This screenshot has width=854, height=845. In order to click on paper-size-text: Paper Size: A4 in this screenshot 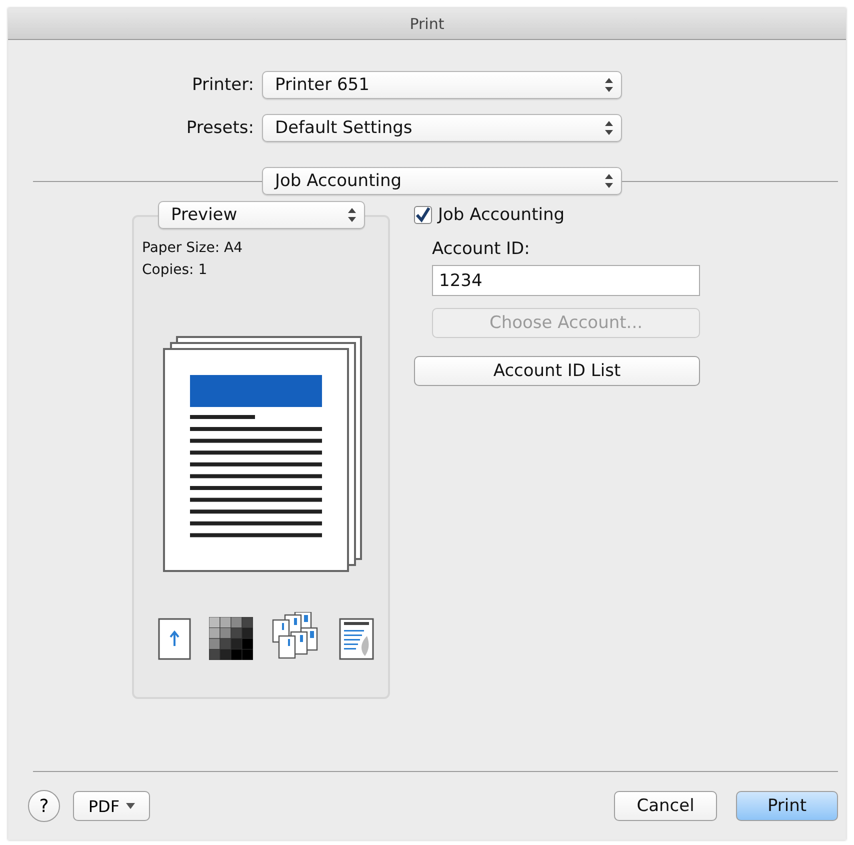, I will do `click(193, 248)`.